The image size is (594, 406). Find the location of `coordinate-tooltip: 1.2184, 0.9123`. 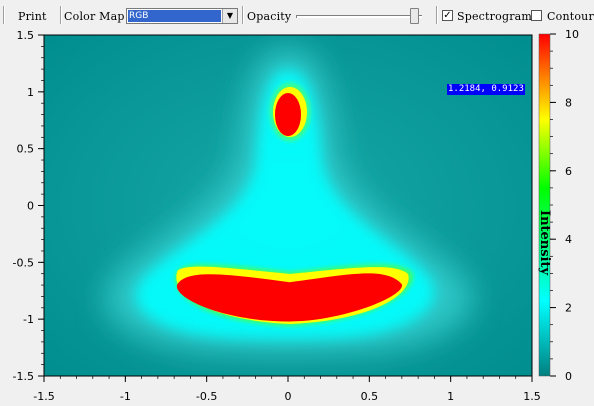

coordinate-tooltip: 1.2184, 0.9123 is located at coordinates (486, 89).